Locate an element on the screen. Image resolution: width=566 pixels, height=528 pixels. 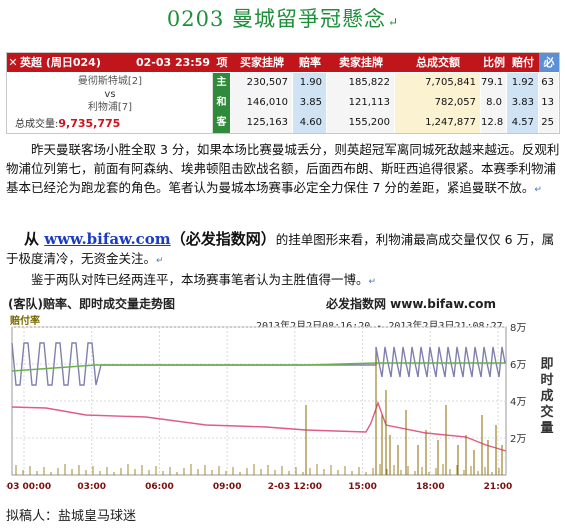
col-header-sell: 卖家挂牌 is located at coordinates (361, 62).